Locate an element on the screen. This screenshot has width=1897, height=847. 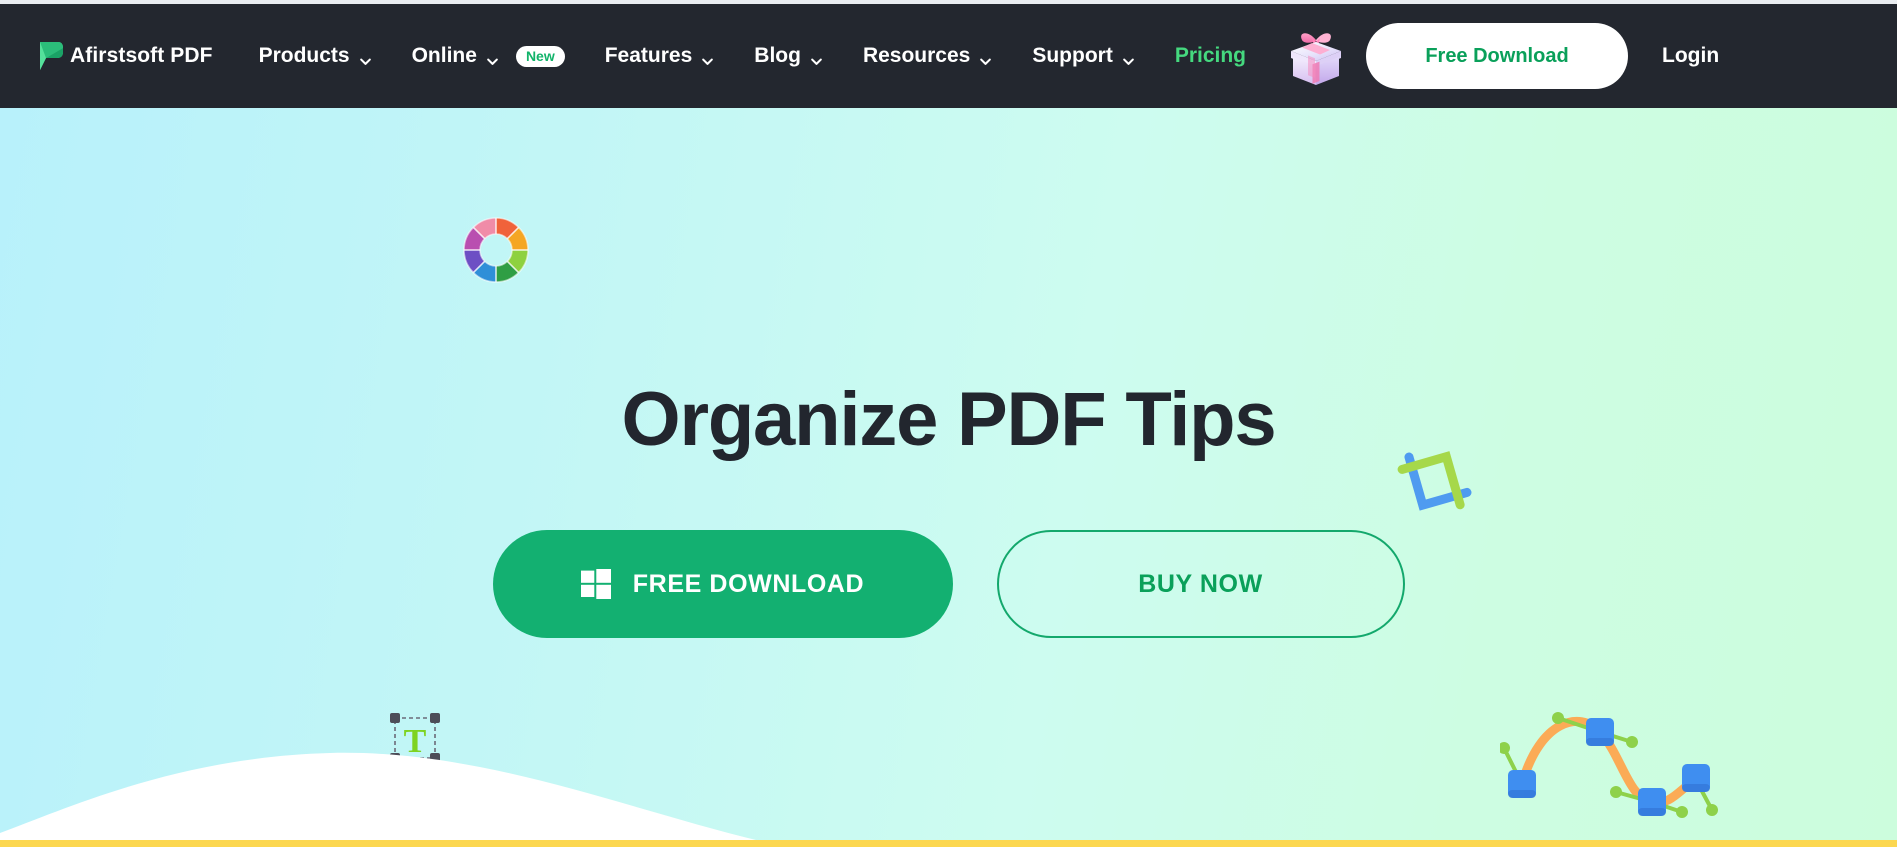
afirstsoft-leaf-logo-icon is located at coordinates (51, 56).